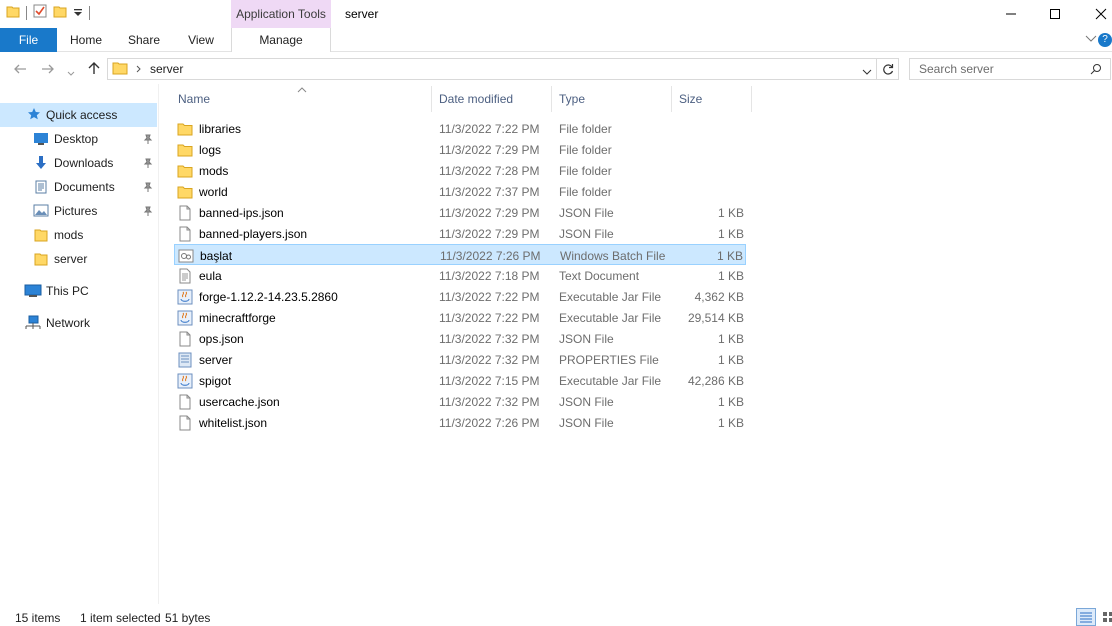 The height and width of the screenshot is (626, 1112). Describe the element at coordinates (1091, 40) in the screenshot. I see `expand-ribbon-icon` at that location.